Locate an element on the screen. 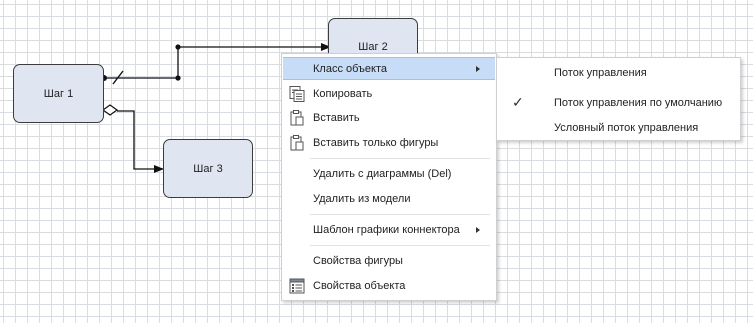 This screenshot has height=323, width=753. menu-item-label: Свойства фигуры is located at coordinates (358, 261).